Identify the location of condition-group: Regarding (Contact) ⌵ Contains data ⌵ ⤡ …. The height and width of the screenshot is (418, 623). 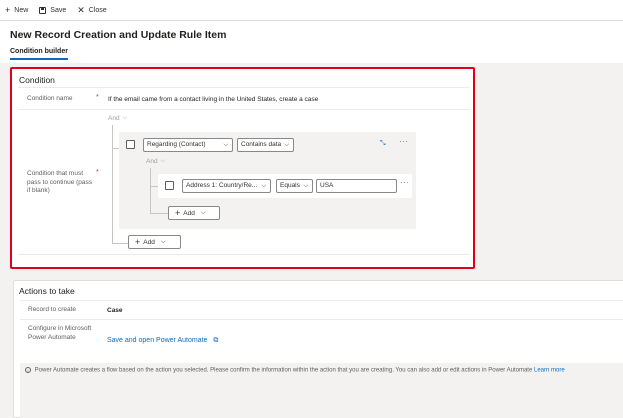
(267, 180).